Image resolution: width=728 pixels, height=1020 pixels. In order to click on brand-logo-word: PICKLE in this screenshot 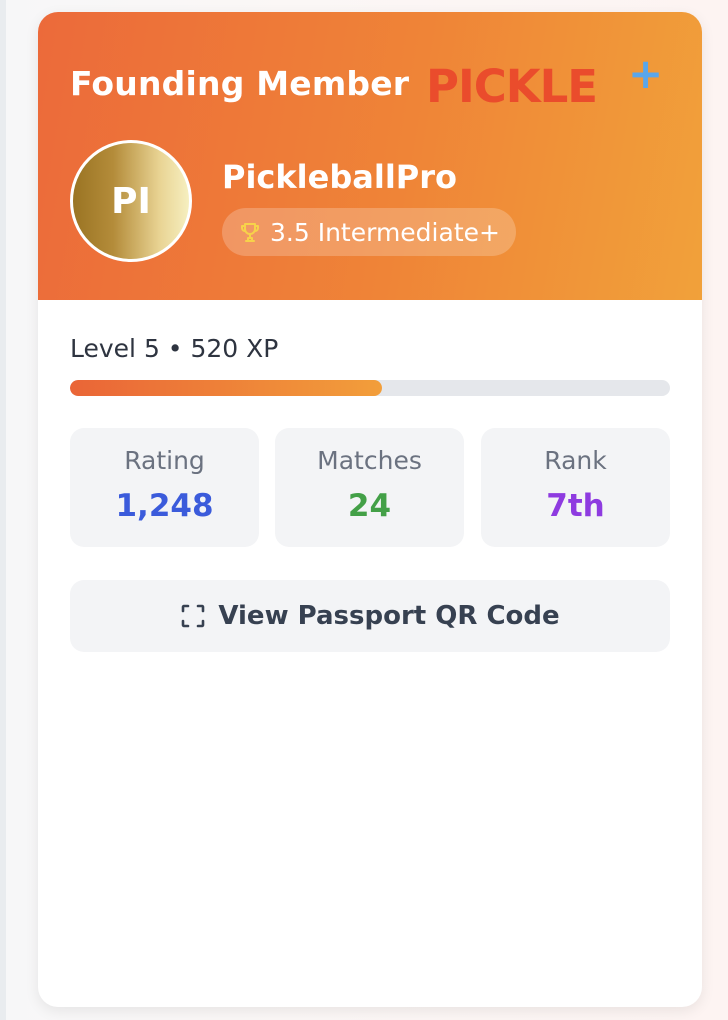, I will do `click(512, 86)`.